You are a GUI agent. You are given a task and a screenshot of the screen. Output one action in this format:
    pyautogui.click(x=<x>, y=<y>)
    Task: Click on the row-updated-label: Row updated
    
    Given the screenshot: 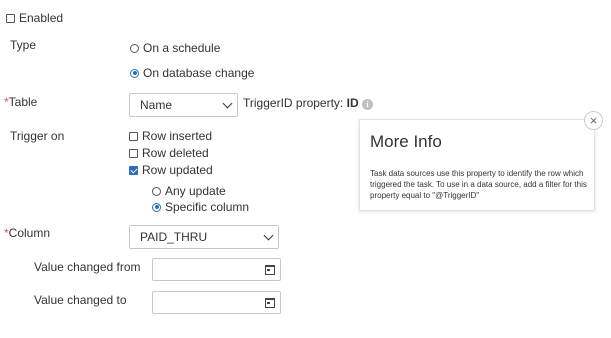 What is the action you would take?
    pyautogui.click(x=177, y=170)
    